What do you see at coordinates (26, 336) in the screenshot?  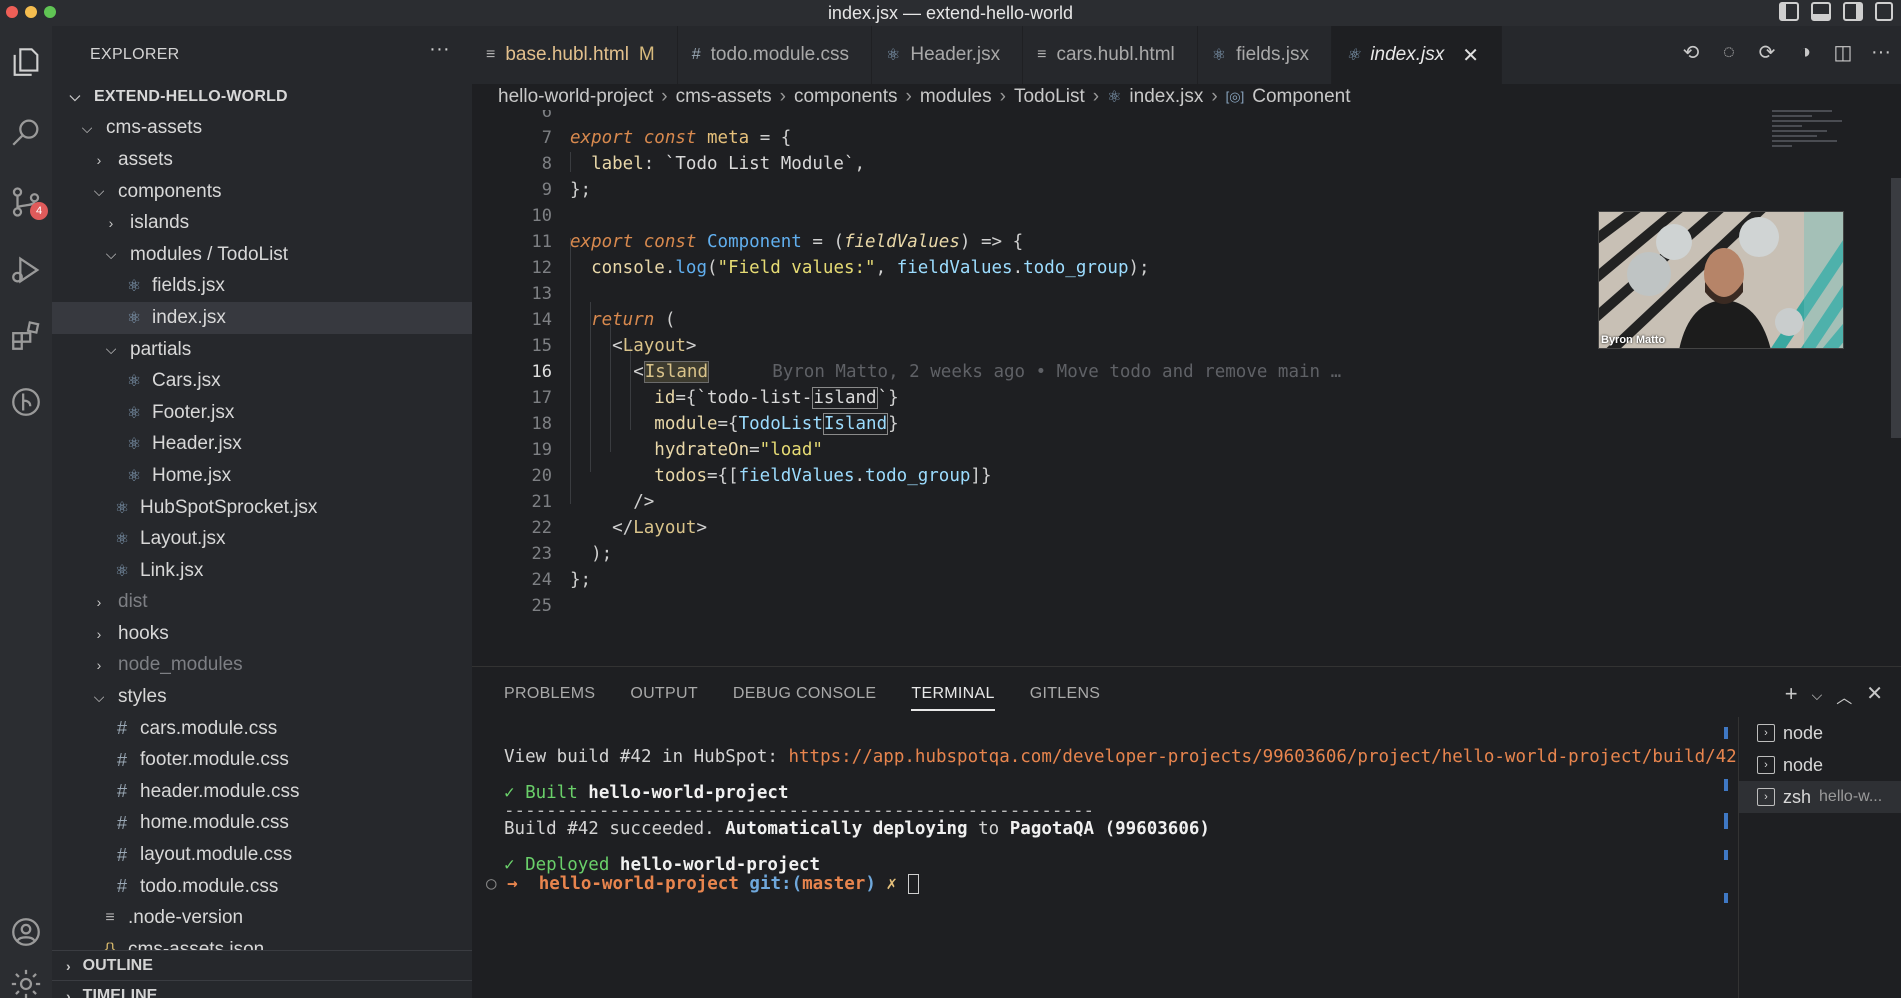 I see `extensions-icon` at bounding box center [26, 336].